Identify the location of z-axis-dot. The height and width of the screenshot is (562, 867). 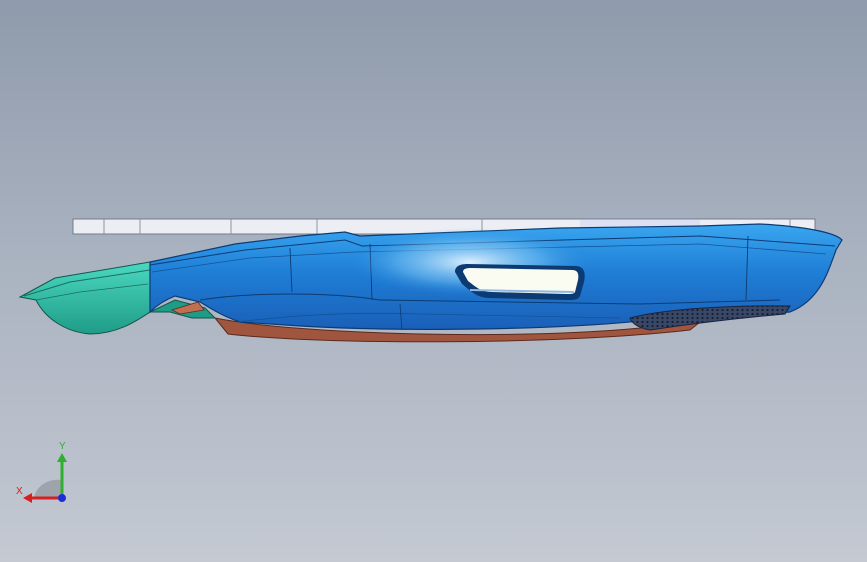
(62, 498).